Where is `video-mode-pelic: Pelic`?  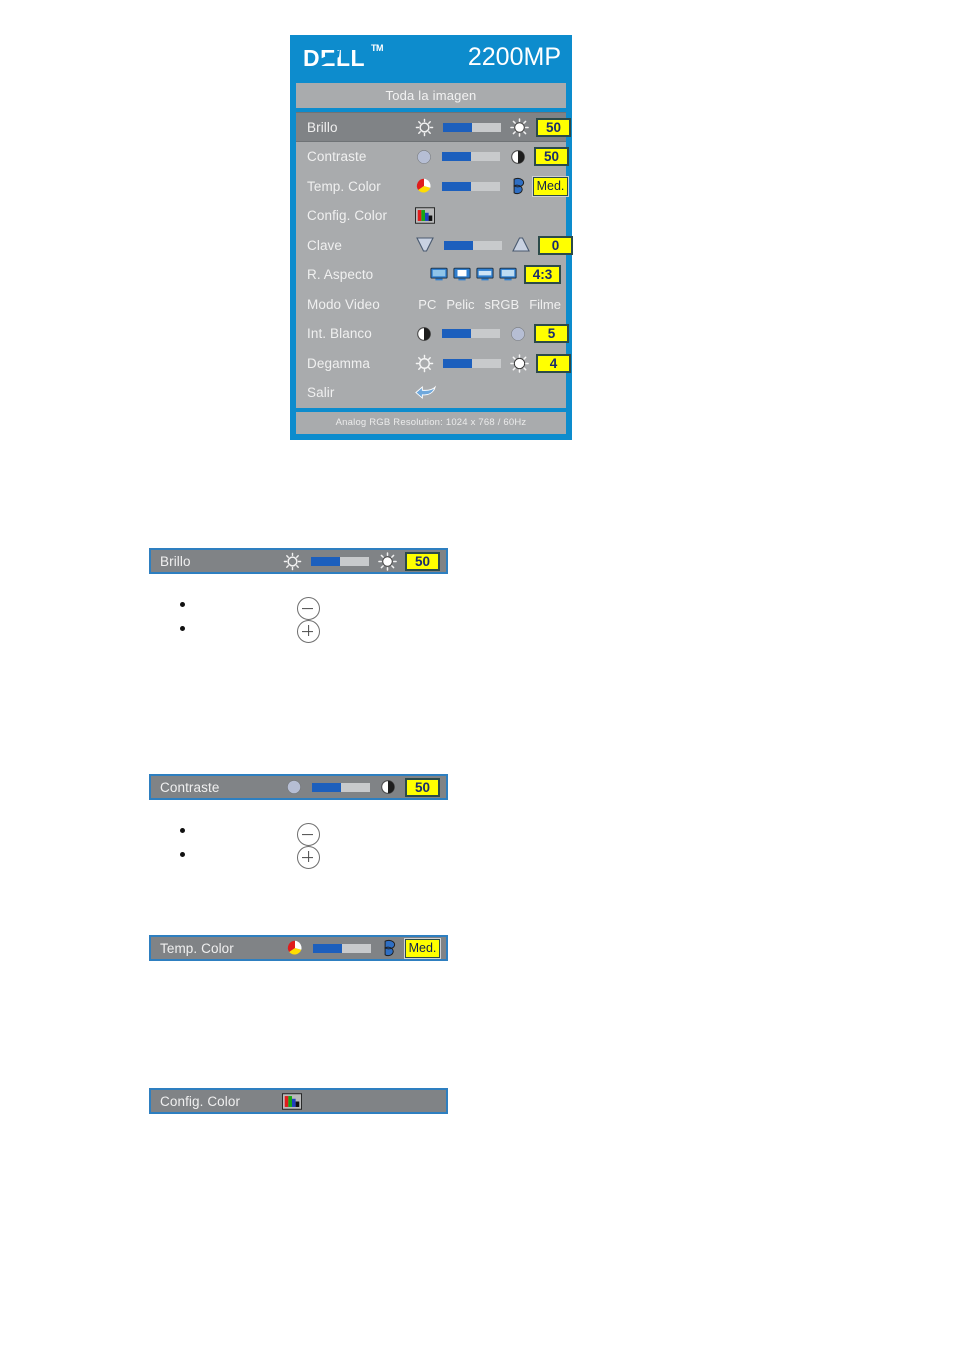
video-mode-pelic: Pelic is located at coordinates (460, 304).